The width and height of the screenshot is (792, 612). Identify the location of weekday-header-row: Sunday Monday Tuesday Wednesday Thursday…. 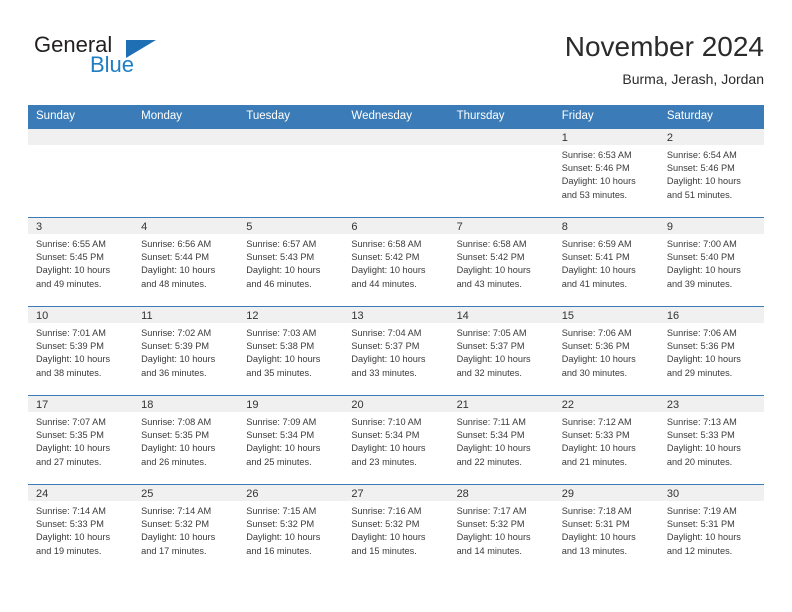
(396, 116).